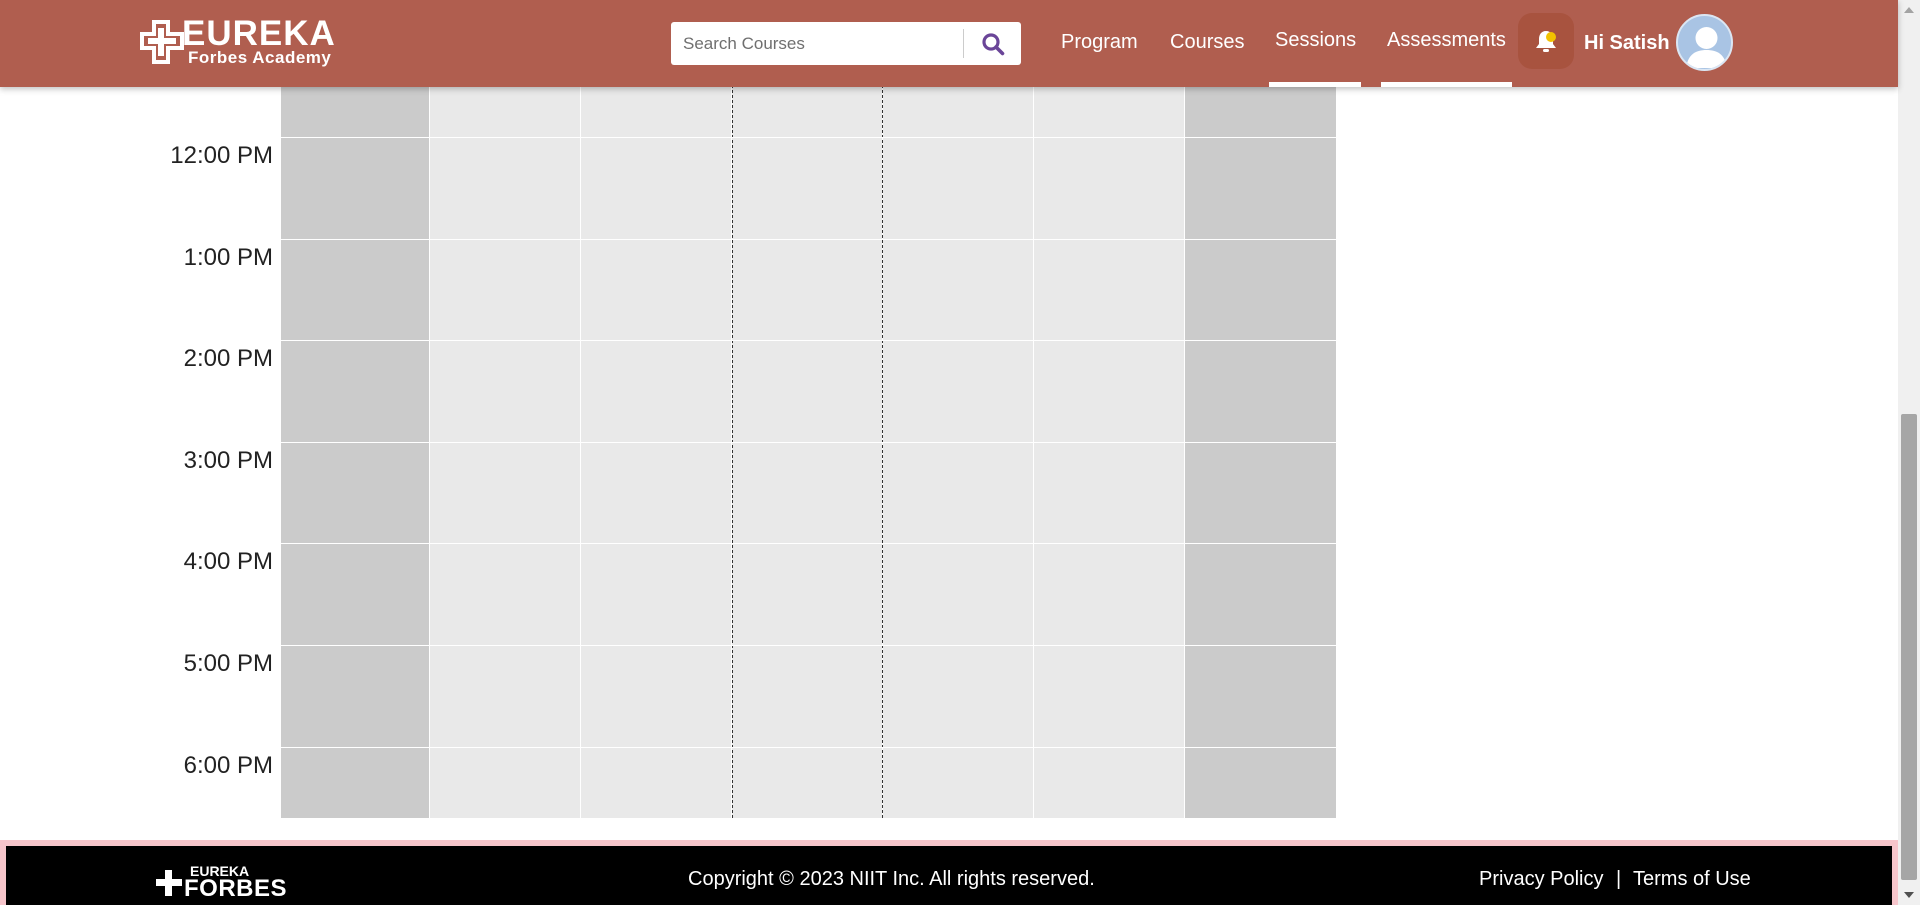 Image resolution: width=1920 pixels, height=905 pixels. I want to click on vertical-scrollbar, so click(1909, 452).